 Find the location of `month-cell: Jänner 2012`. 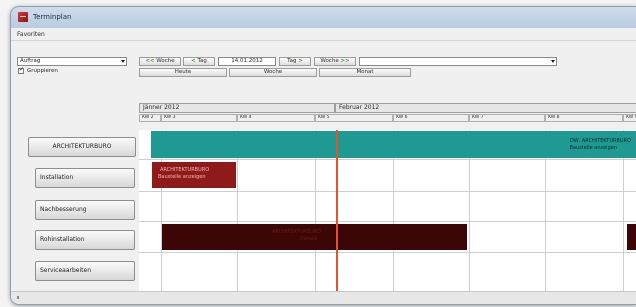

month-cell: Jänner 2012 is located at coordinates (237, 108).